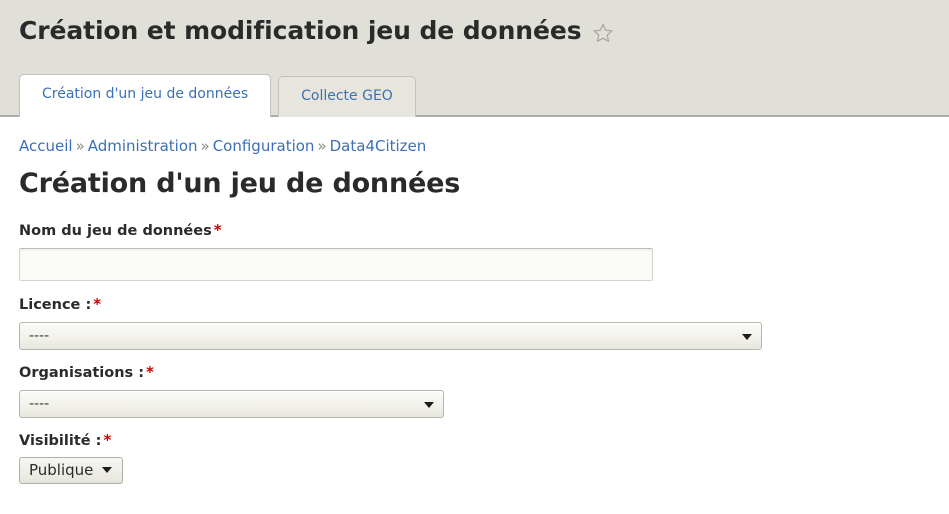 This screenshot has width=949, height=514. I want to click on tab-label: Collecte GEO, so click(347, 96).